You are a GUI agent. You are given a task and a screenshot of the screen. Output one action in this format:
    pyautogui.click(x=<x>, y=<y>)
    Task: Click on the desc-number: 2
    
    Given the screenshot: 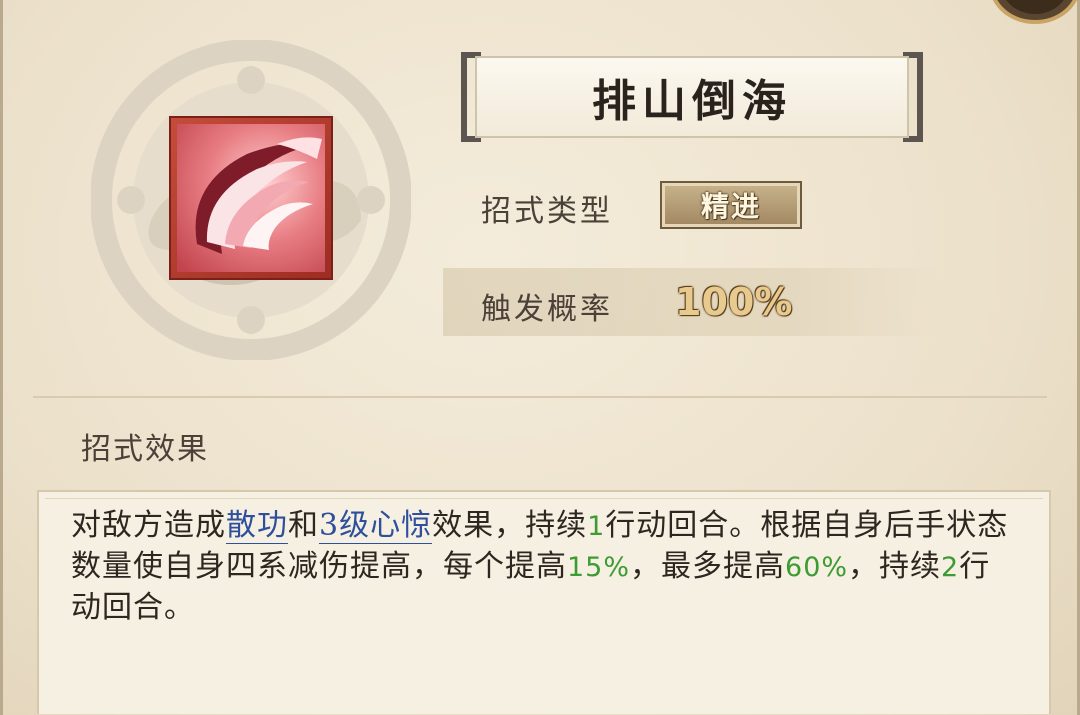 What is the action you would take?
    pyautogui.click(x=950, y=567)
    